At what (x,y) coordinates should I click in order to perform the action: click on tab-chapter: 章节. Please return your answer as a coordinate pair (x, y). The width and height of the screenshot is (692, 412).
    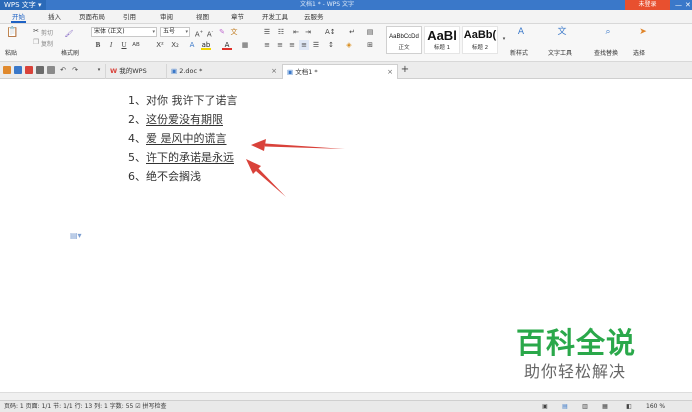
    Looking at the image, I should click on (237, 17).